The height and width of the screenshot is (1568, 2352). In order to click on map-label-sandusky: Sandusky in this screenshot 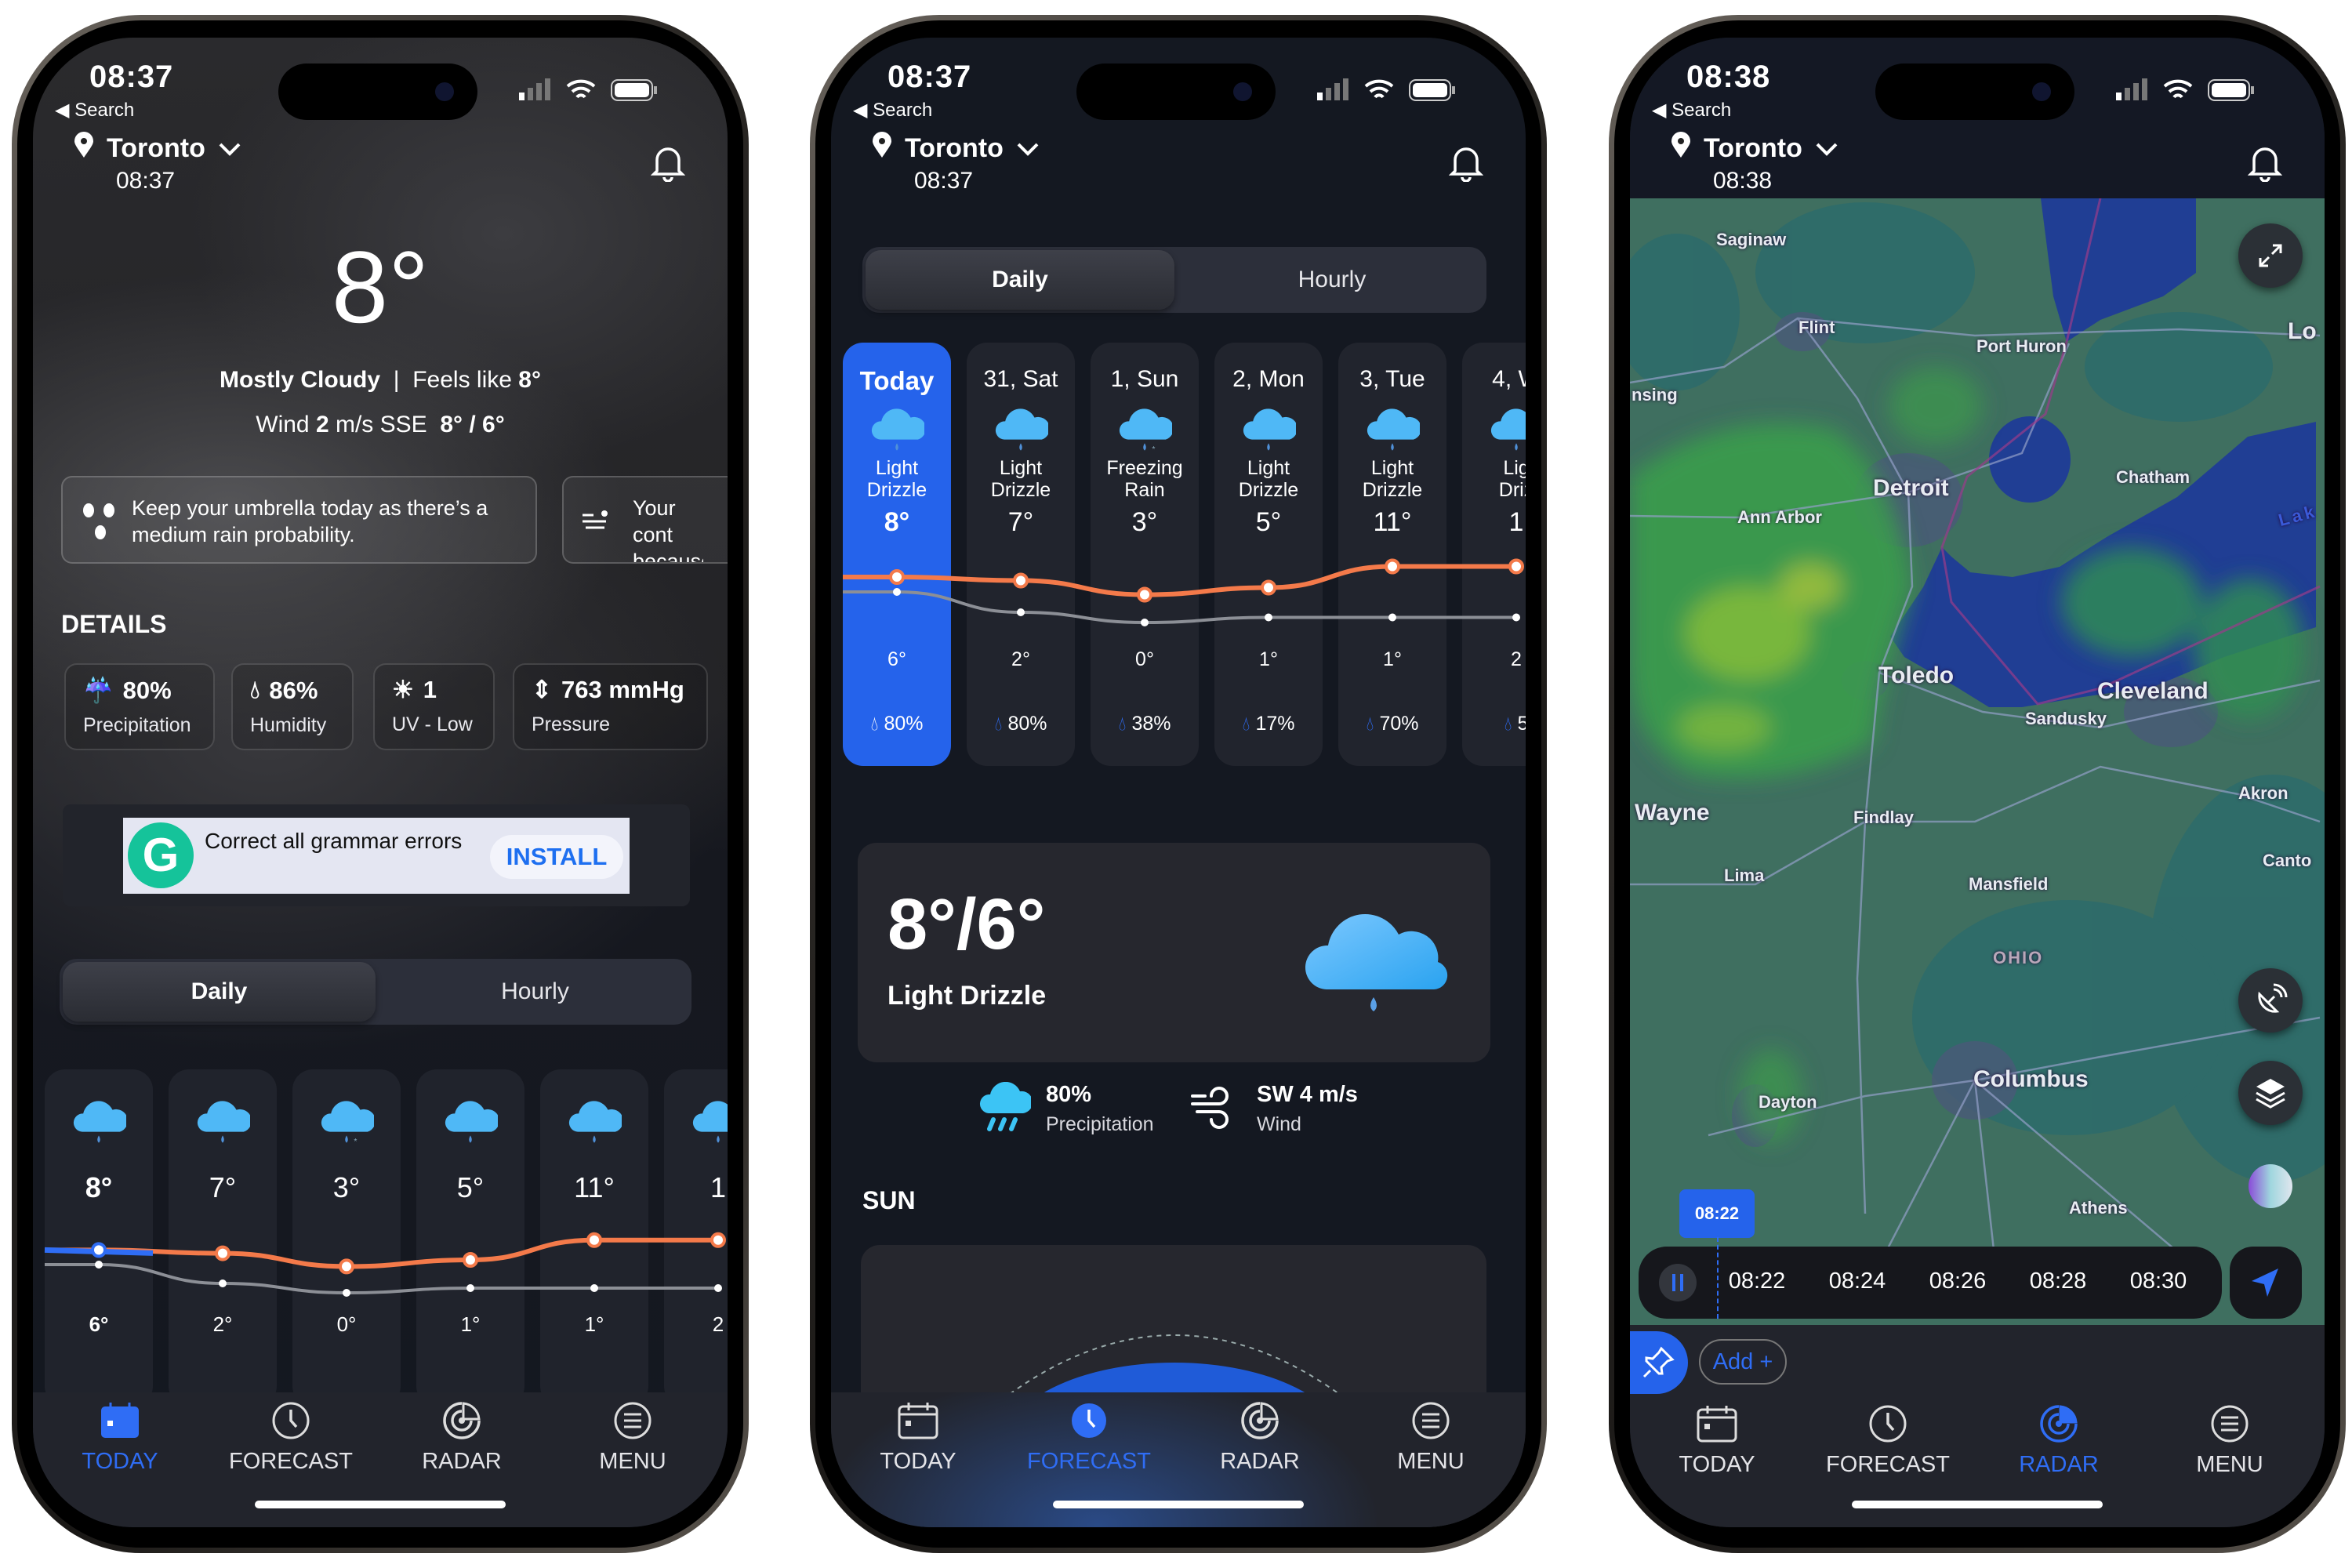, I will do `click(2066, 718)`.